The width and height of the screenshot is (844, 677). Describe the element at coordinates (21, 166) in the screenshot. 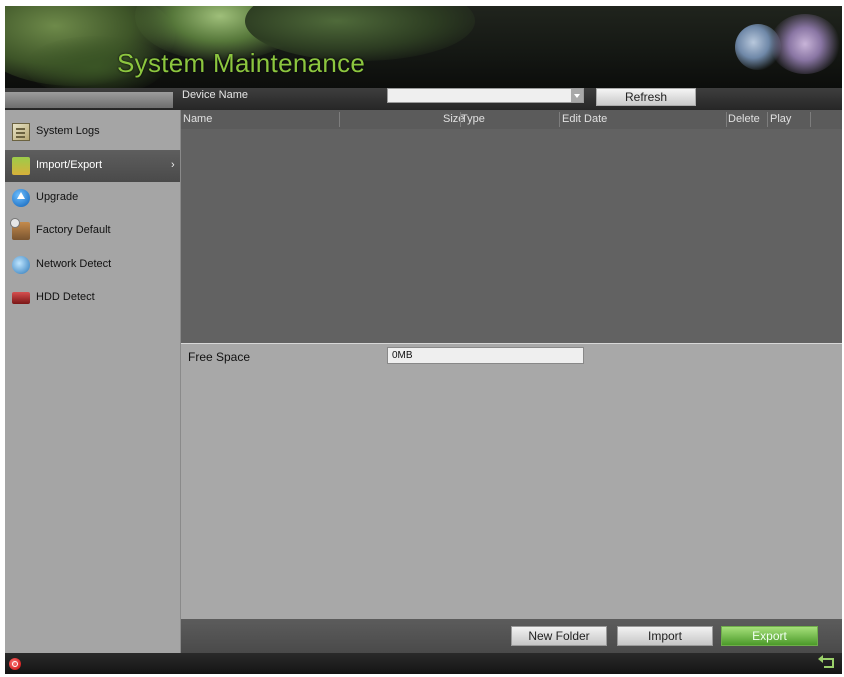

I see `folder-icon` at that location.